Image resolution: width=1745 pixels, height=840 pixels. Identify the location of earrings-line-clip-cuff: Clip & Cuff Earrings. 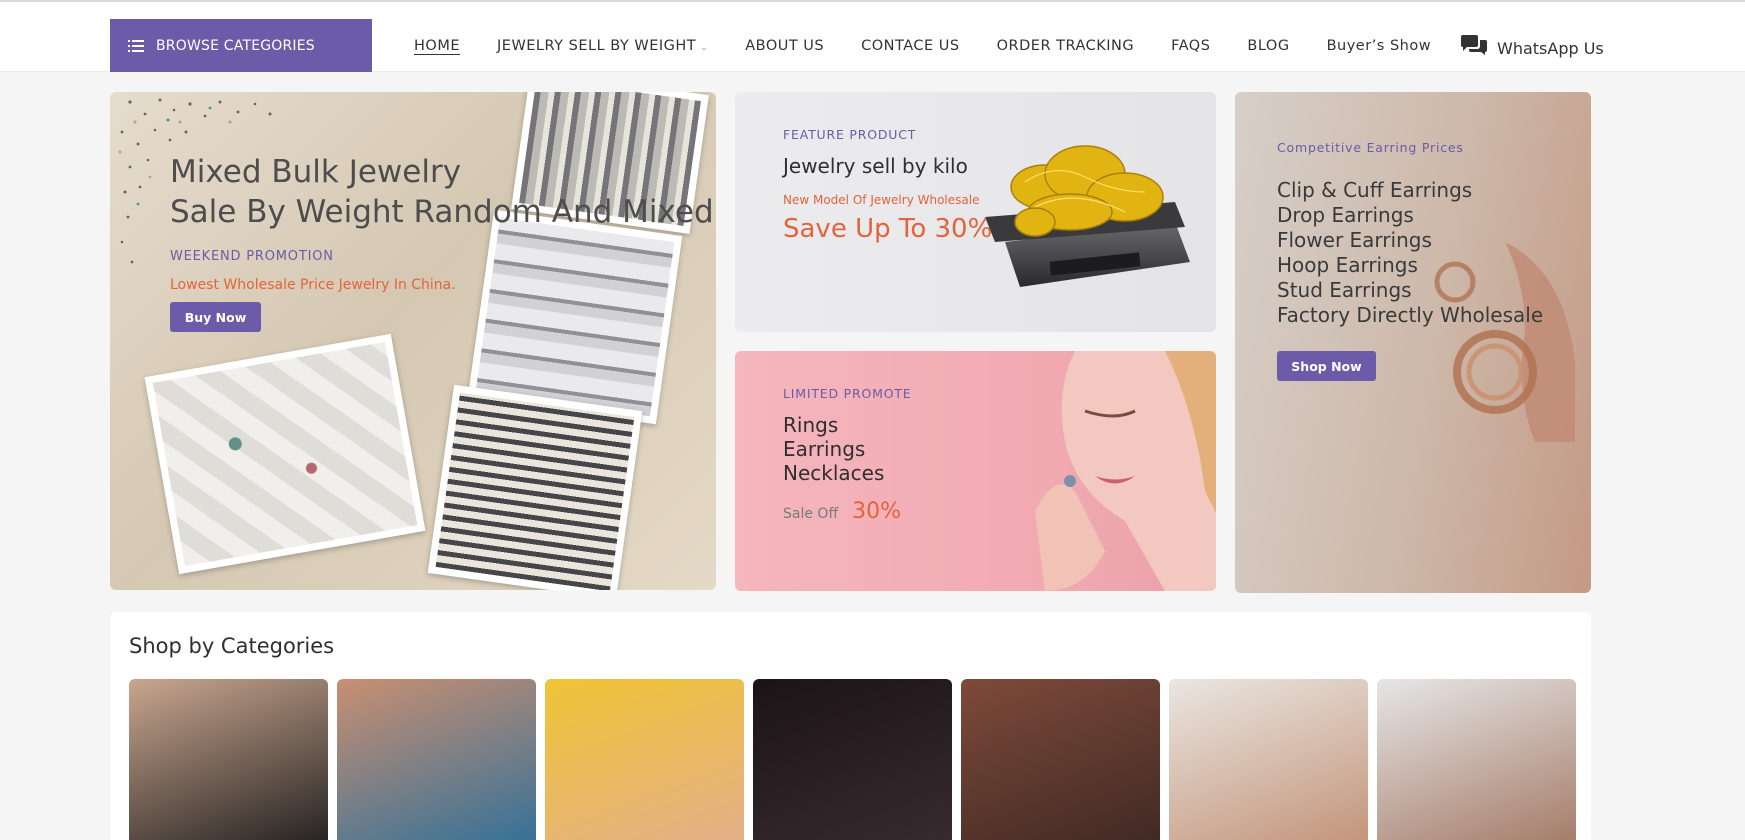
(1375, 190).